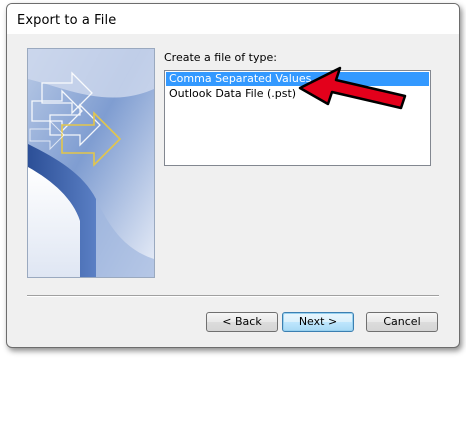 Image resolution: width=466 pixels, height=428 pixels. I want to click on list-item-outlook-data-file: Outlook Data File (.pst), so click(297, 94).